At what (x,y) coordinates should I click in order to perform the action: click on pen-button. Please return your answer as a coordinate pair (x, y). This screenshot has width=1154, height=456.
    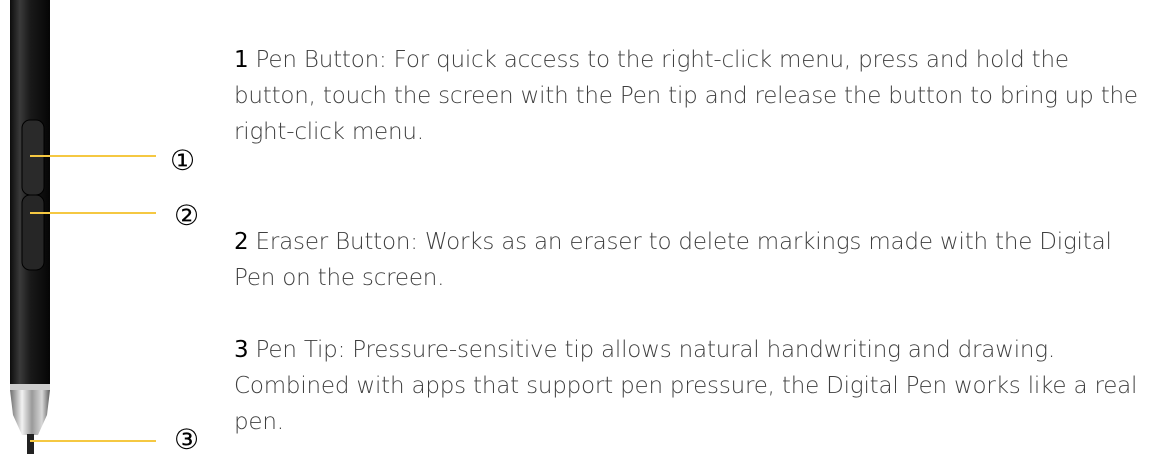
    Looking at the image, I should click on (33, 157).